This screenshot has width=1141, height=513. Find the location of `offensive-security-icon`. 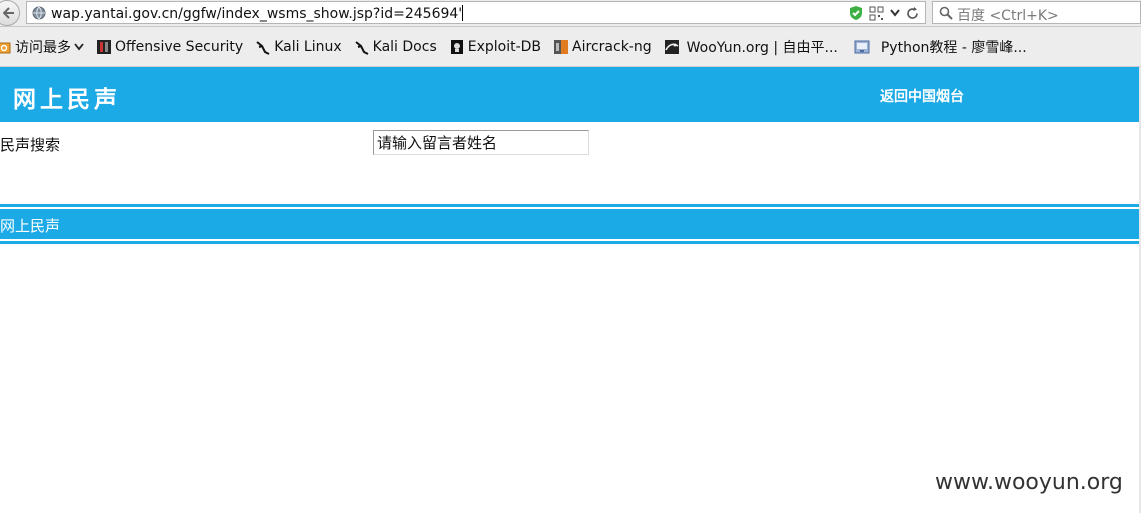

offensive-security-icon is located at coordinates (104, 46).